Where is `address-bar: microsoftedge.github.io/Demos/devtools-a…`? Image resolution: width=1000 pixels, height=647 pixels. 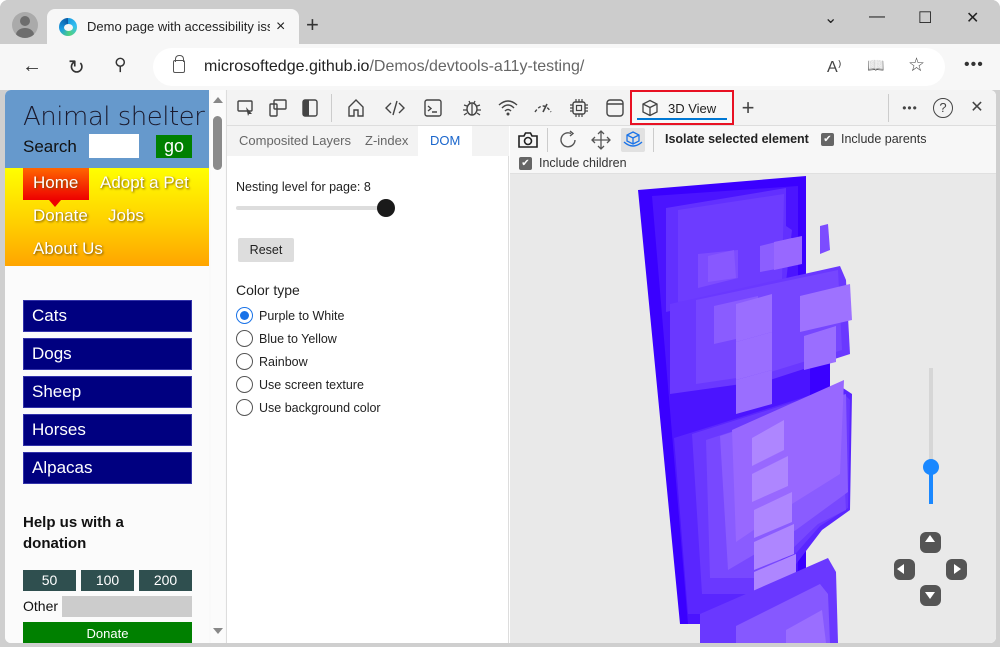 address-bar: microsoftedge.github.io/Demos/devtools-a… is located at coordinates (549, 67).